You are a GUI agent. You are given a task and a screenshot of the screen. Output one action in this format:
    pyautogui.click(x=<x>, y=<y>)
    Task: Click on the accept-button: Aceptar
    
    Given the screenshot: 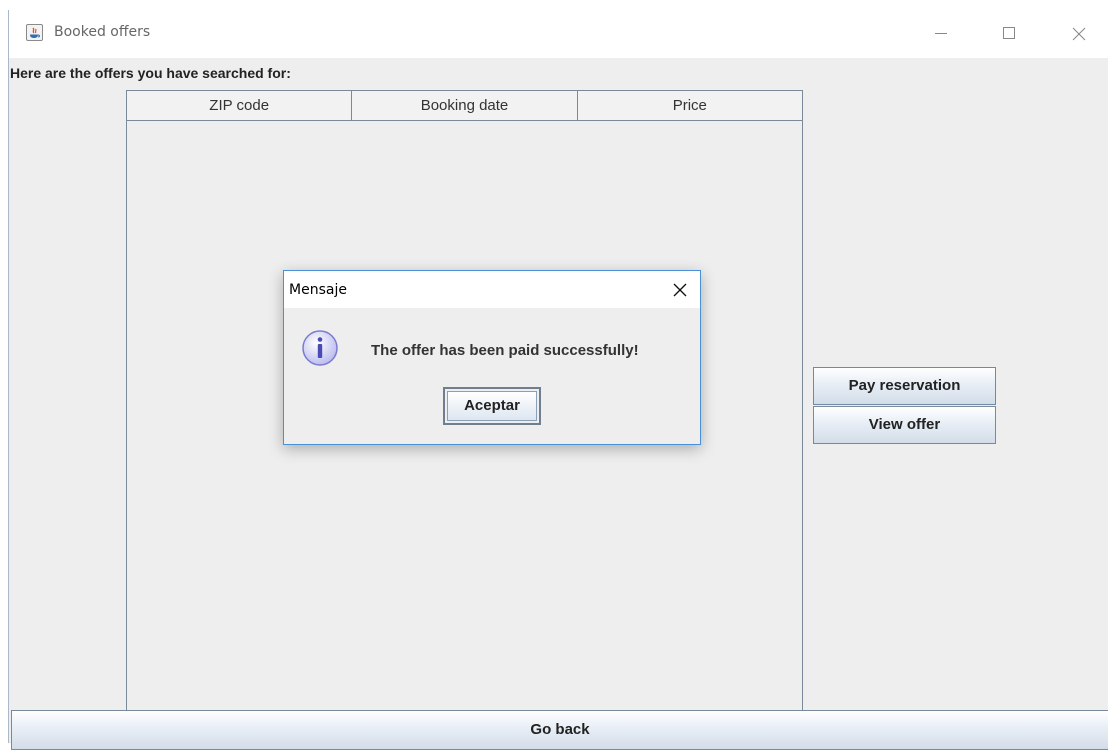 What is the action you would take?
    pyautogui.click(x=492, y=406)
    